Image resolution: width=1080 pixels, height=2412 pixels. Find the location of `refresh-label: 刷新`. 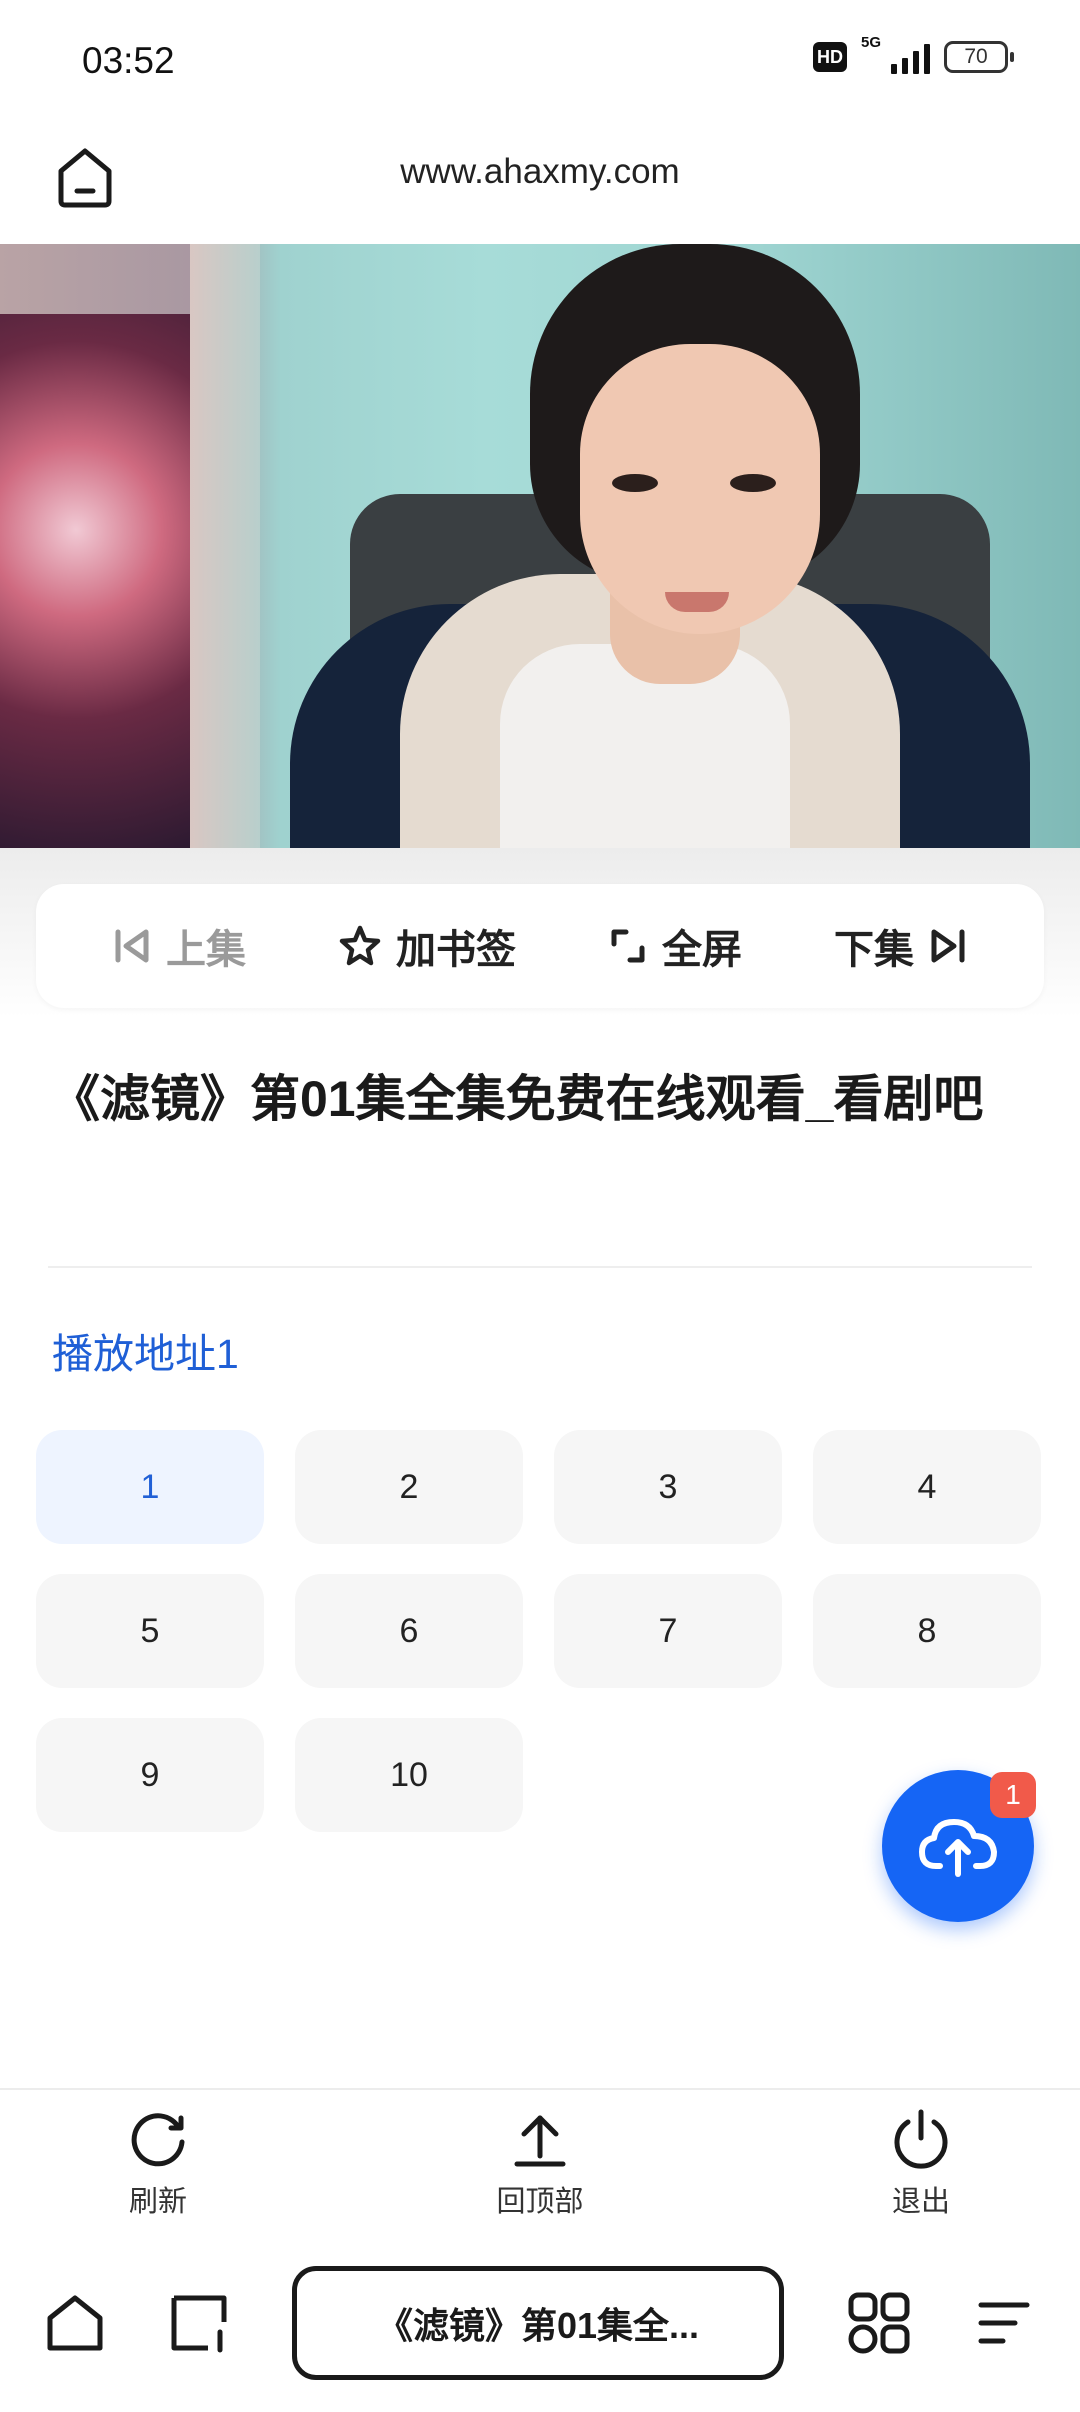

refresh-label: 刷新 is located at coordinates (157, 2202).